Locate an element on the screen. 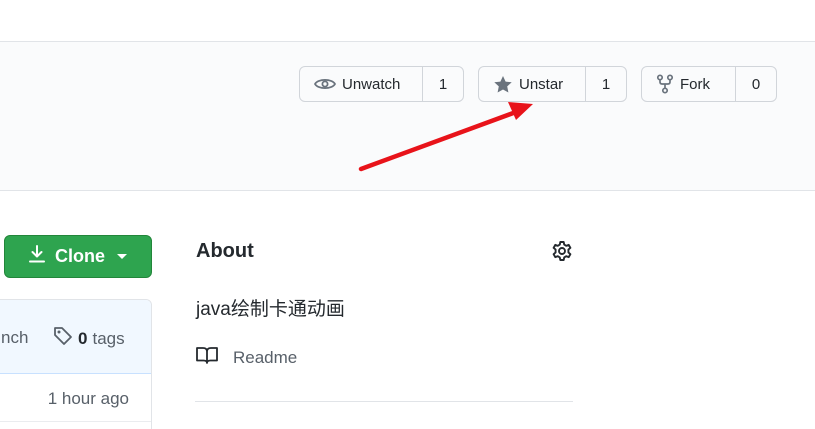 The image size is (815, 429). about-heading: About is located at coordinates (225, 251).